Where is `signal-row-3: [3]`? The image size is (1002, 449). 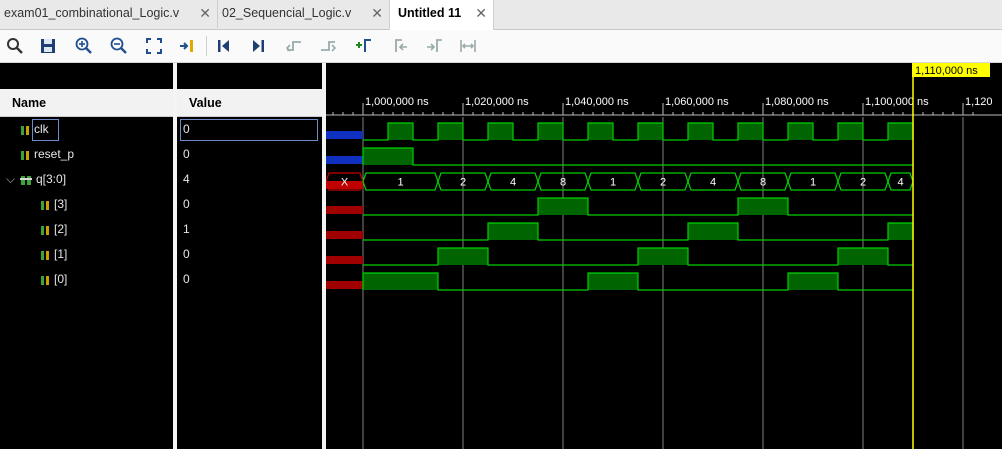 signal-row-3: [3] is located at coordinates (53, 204).